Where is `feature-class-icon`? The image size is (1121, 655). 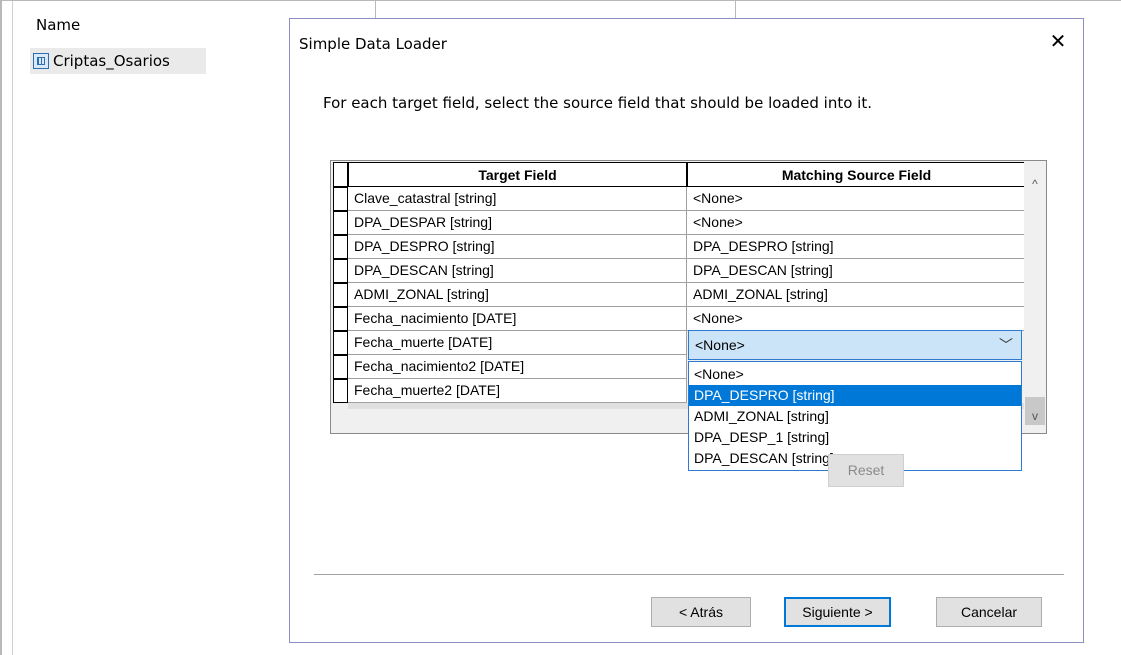
feature-class-icon is located at coordinates (41, 61).